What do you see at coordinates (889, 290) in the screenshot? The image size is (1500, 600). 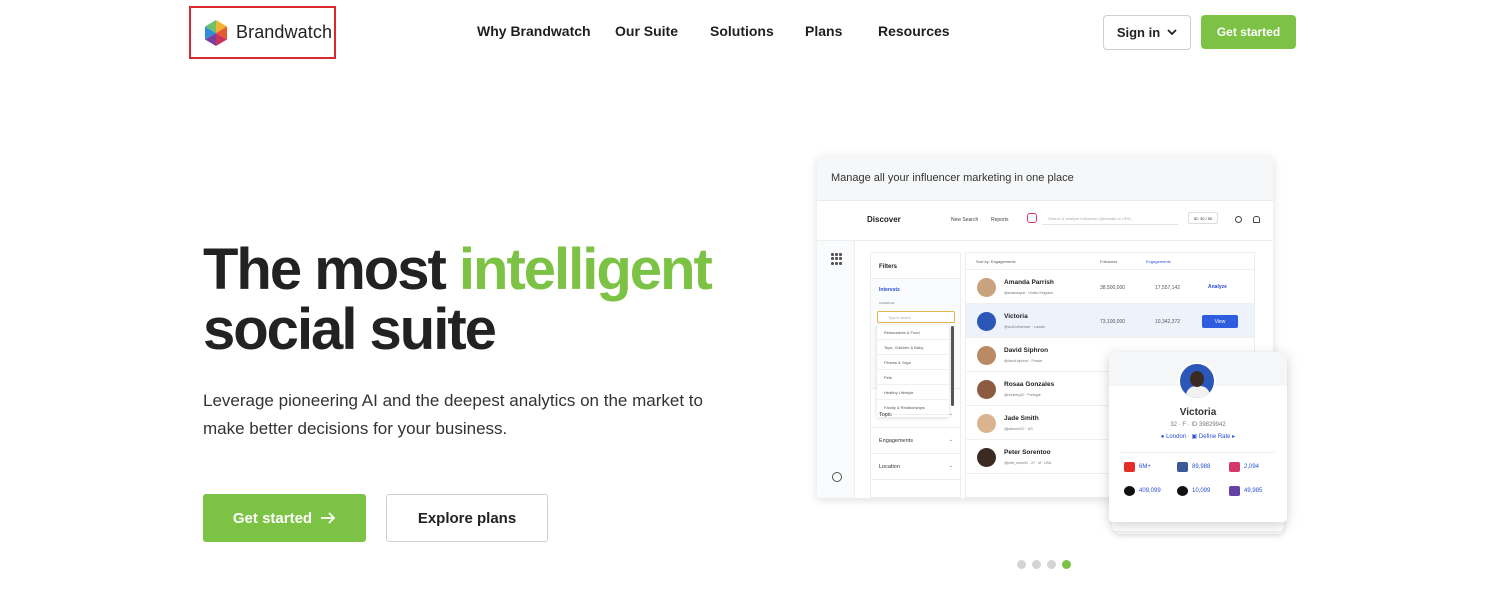 I see `interests-label: Interests` at bounding box center [889, 290].